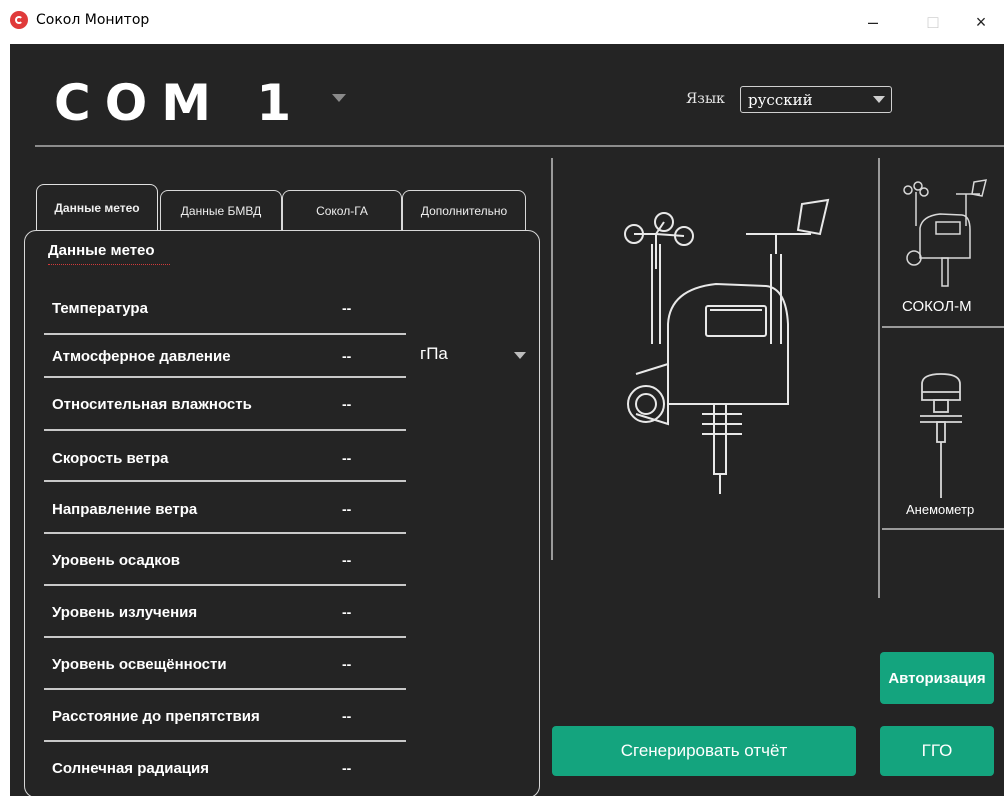 The height and width of the screenshot is (796, 1004). What do you see at coordinates (130, 768) in the screenshot?
I see `solar-radiation-label: Солнечная радиация` at bounding box center [130, 768].